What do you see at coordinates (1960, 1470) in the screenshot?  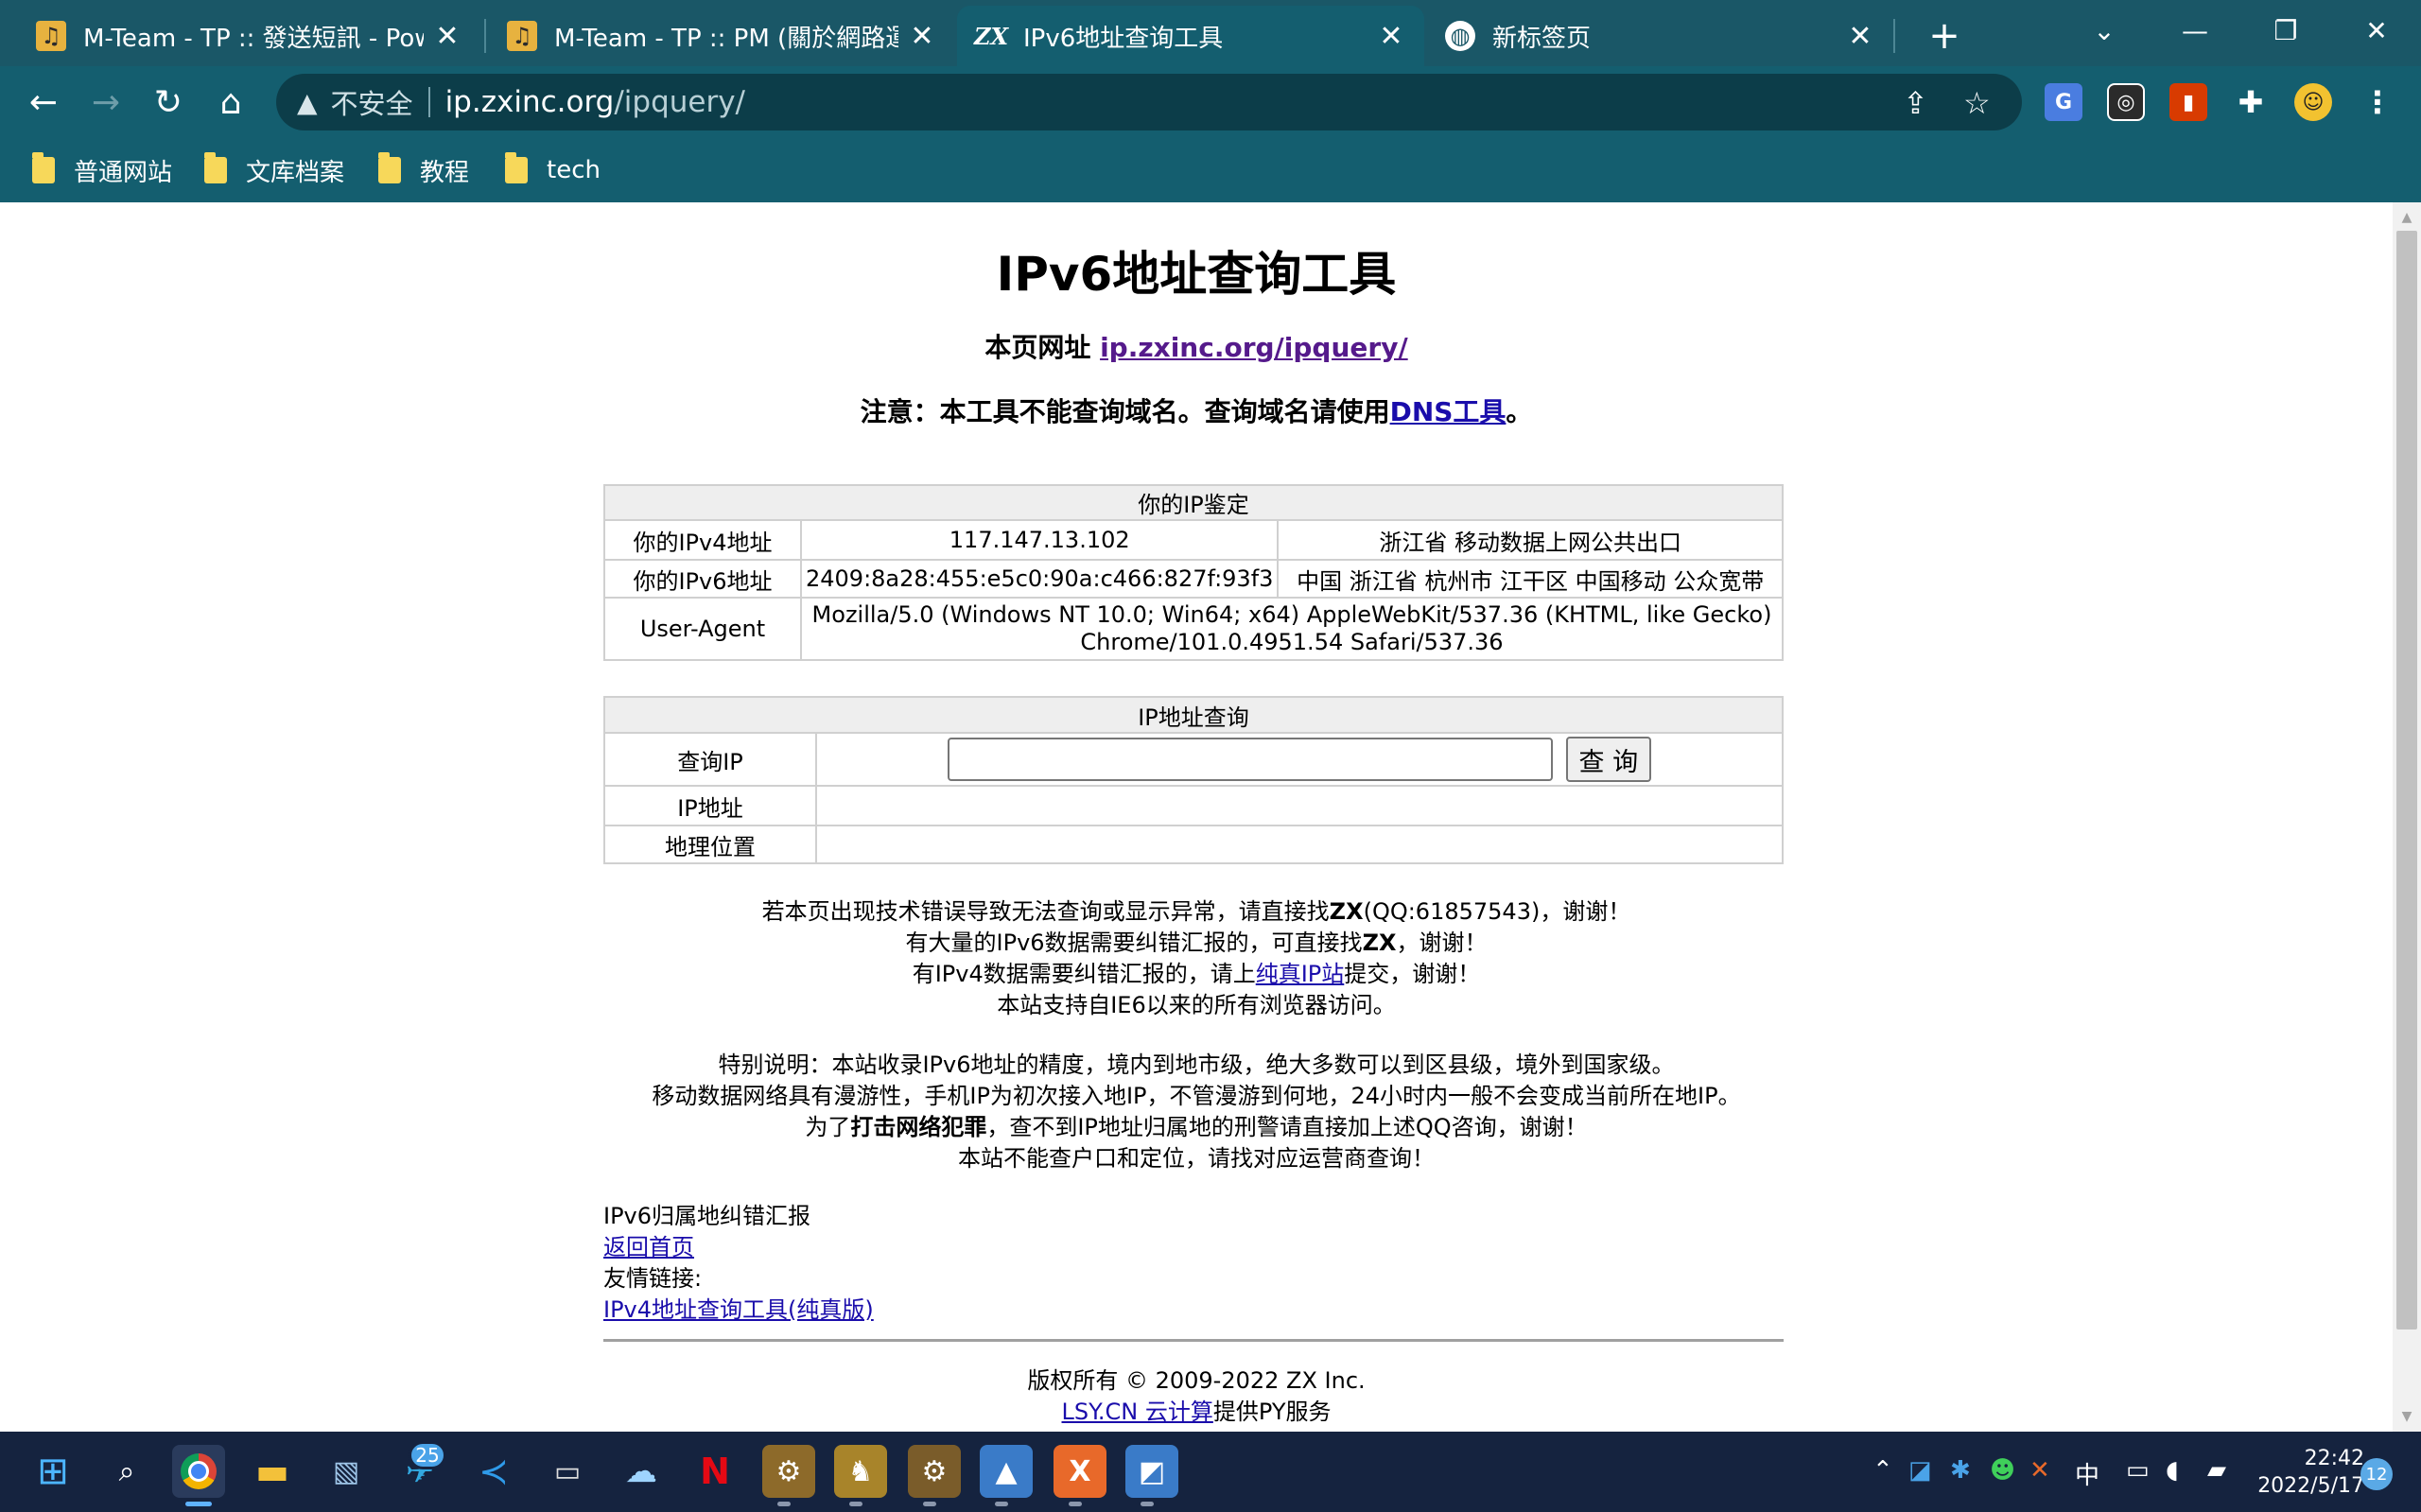 I see `tray-bluetooth-icon: ✱` at bounding box center [1960, 1470].